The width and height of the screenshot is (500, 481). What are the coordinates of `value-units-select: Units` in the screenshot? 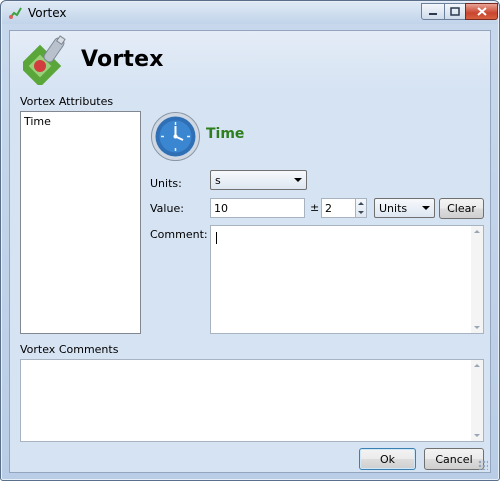 It's located at (404, 208).